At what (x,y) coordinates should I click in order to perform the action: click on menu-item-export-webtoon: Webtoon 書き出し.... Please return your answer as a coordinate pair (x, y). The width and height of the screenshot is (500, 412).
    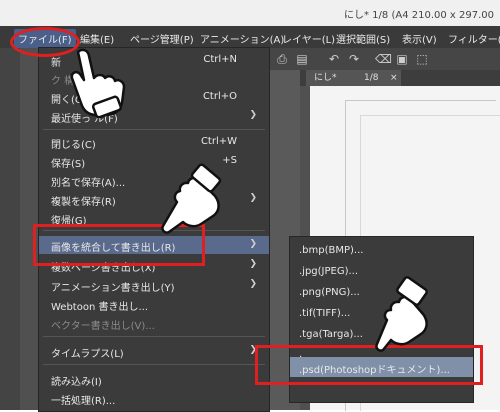
    Looking at the image, I should click on (154, 304).